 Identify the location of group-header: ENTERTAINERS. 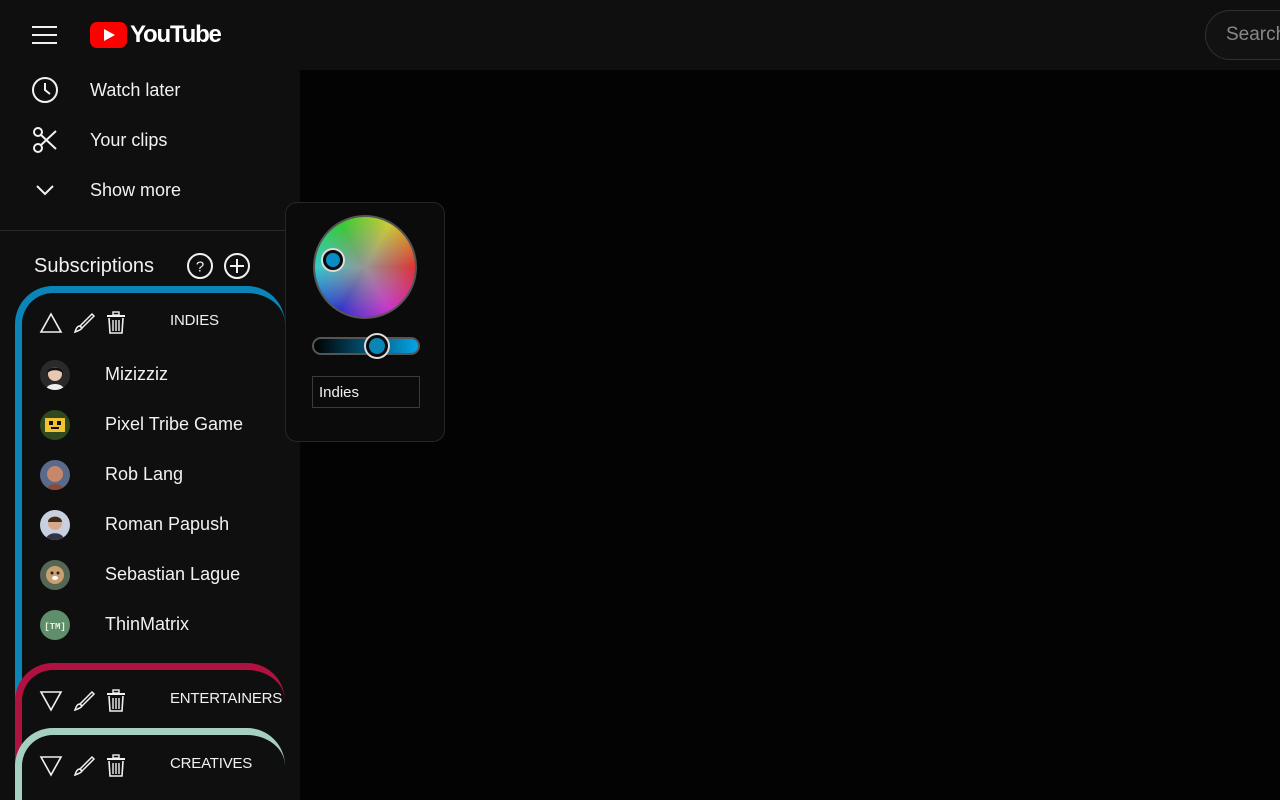
(153, 695).